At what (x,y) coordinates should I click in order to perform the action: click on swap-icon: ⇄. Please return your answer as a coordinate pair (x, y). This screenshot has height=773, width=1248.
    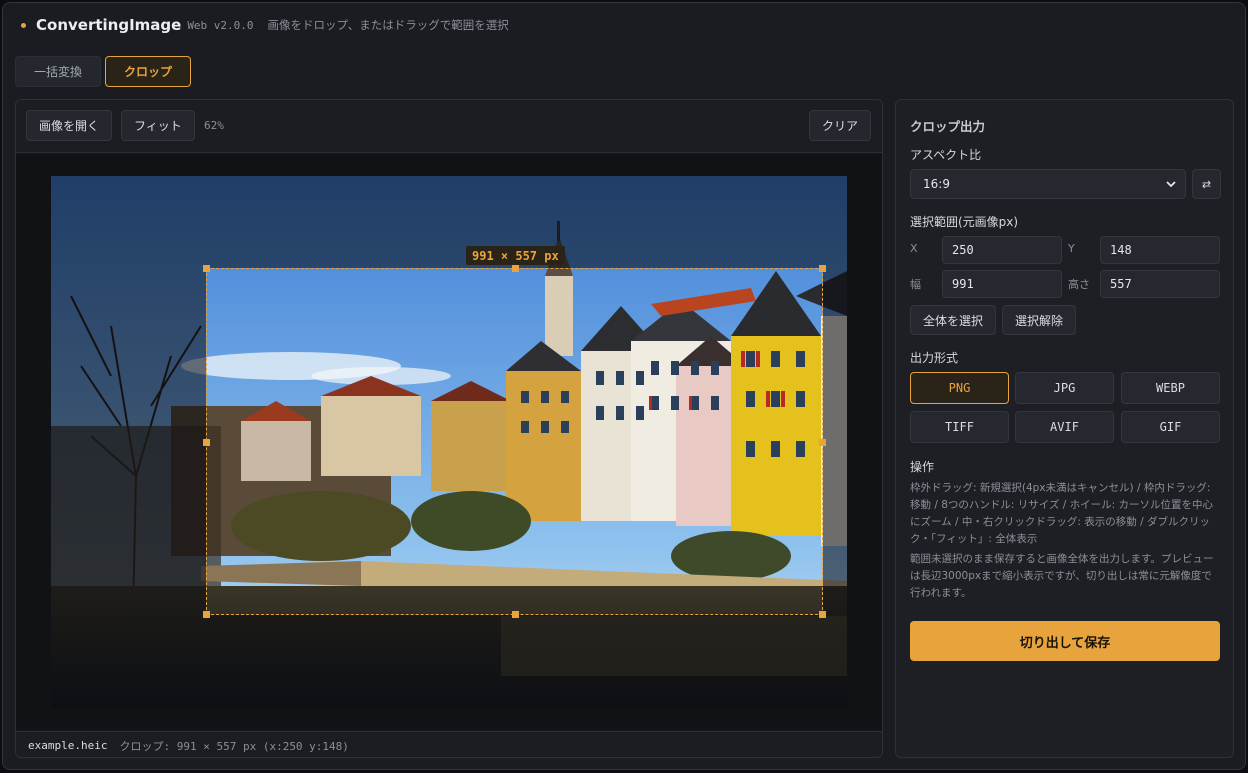
    Looking at the image, I should click on (1206, 184).